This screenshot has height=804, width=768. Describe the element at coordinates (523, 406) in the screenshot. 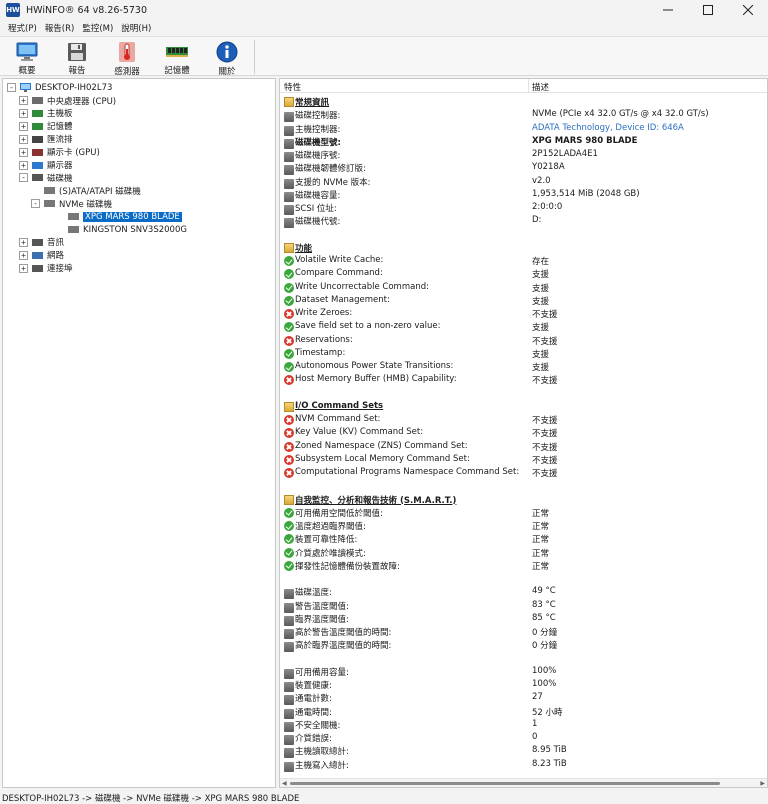

I see `section-header: I/O Command Sets` at that location.